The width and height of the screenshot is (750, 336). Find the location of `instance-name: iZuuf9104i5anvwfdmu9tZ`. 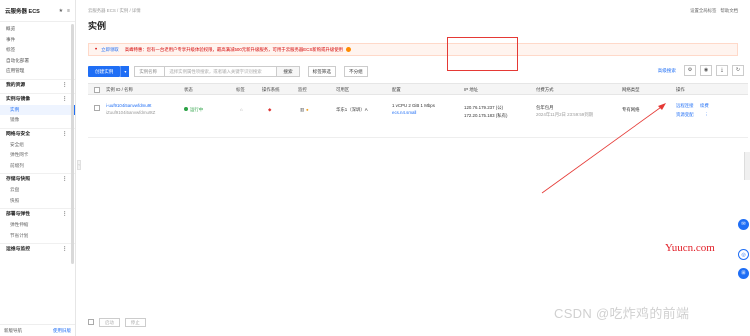

instance-name: iZuuf9104i5anvwfdmu9tZ is located at coordinates (131, 112).